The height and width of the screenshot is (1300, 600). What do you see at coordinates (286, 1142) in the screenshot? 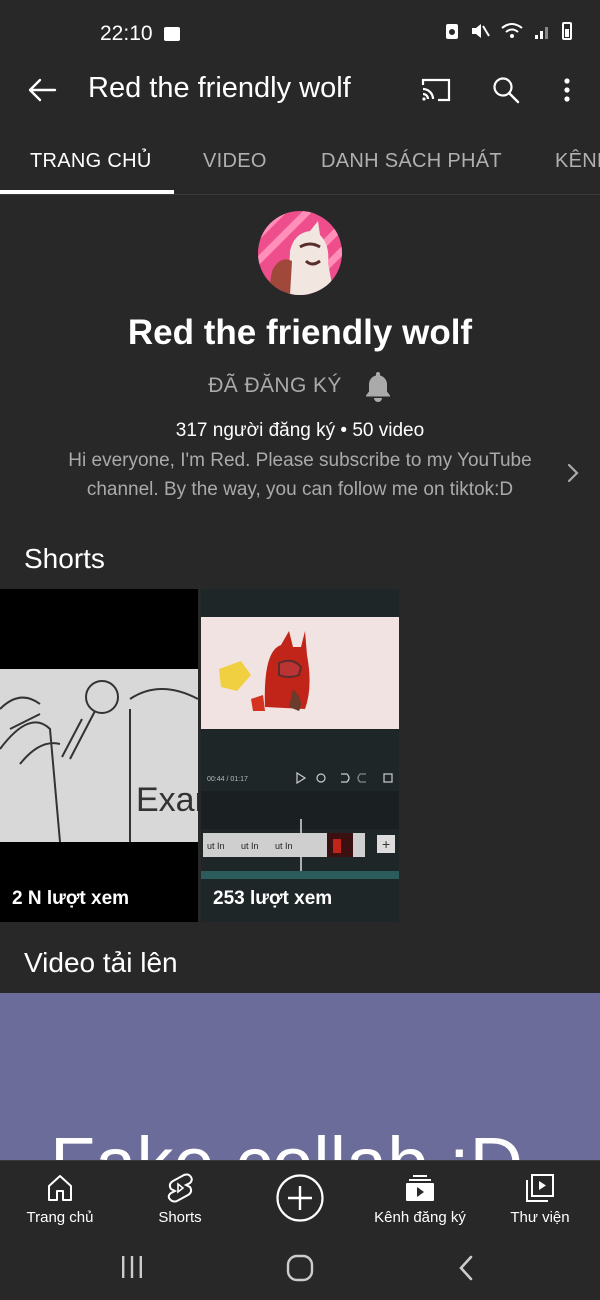
I see `video-thumbnail-text: Fake collab :D` at bounding box center [286, 1142].